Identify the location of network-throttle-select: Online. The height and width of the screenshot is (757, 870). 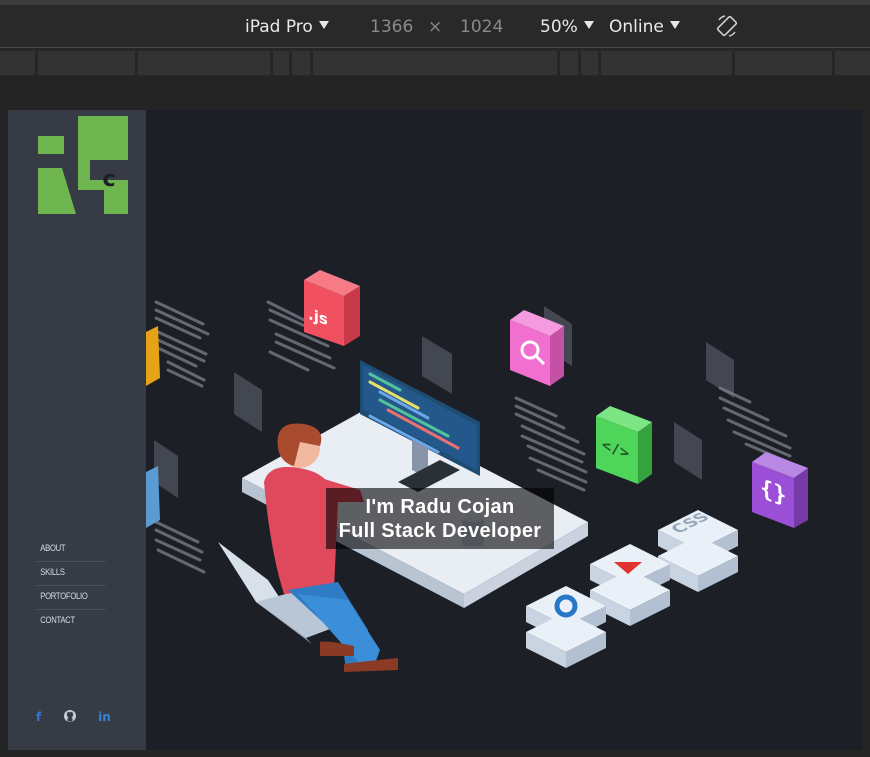
(644, 27).